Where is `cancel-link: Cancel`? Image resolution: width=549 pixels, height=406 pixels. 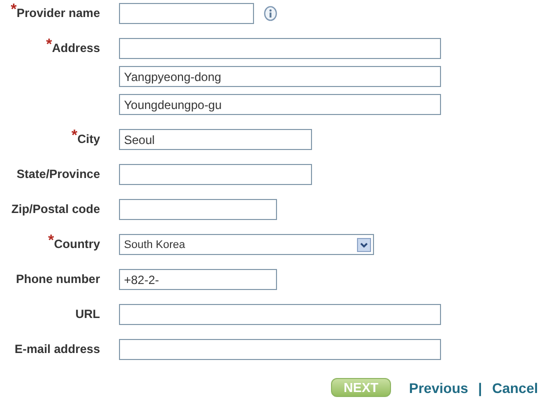
cancel-link: Cancel is located at coordinates (515, 388).